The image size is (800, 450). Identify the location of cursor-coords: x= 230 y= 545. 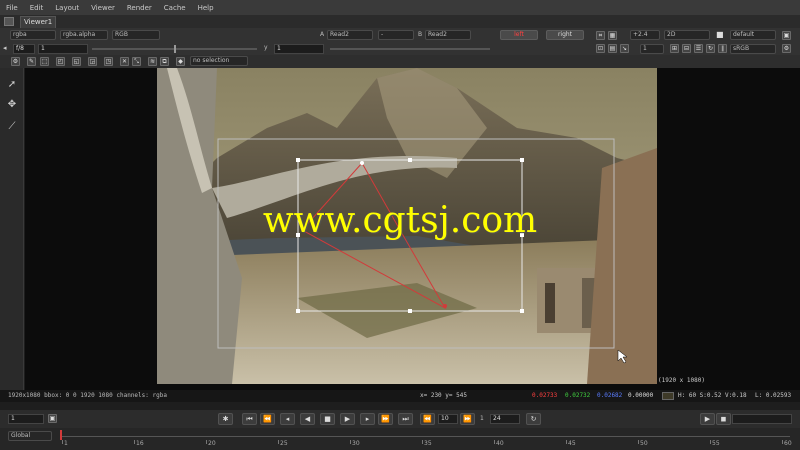
(443, 395).